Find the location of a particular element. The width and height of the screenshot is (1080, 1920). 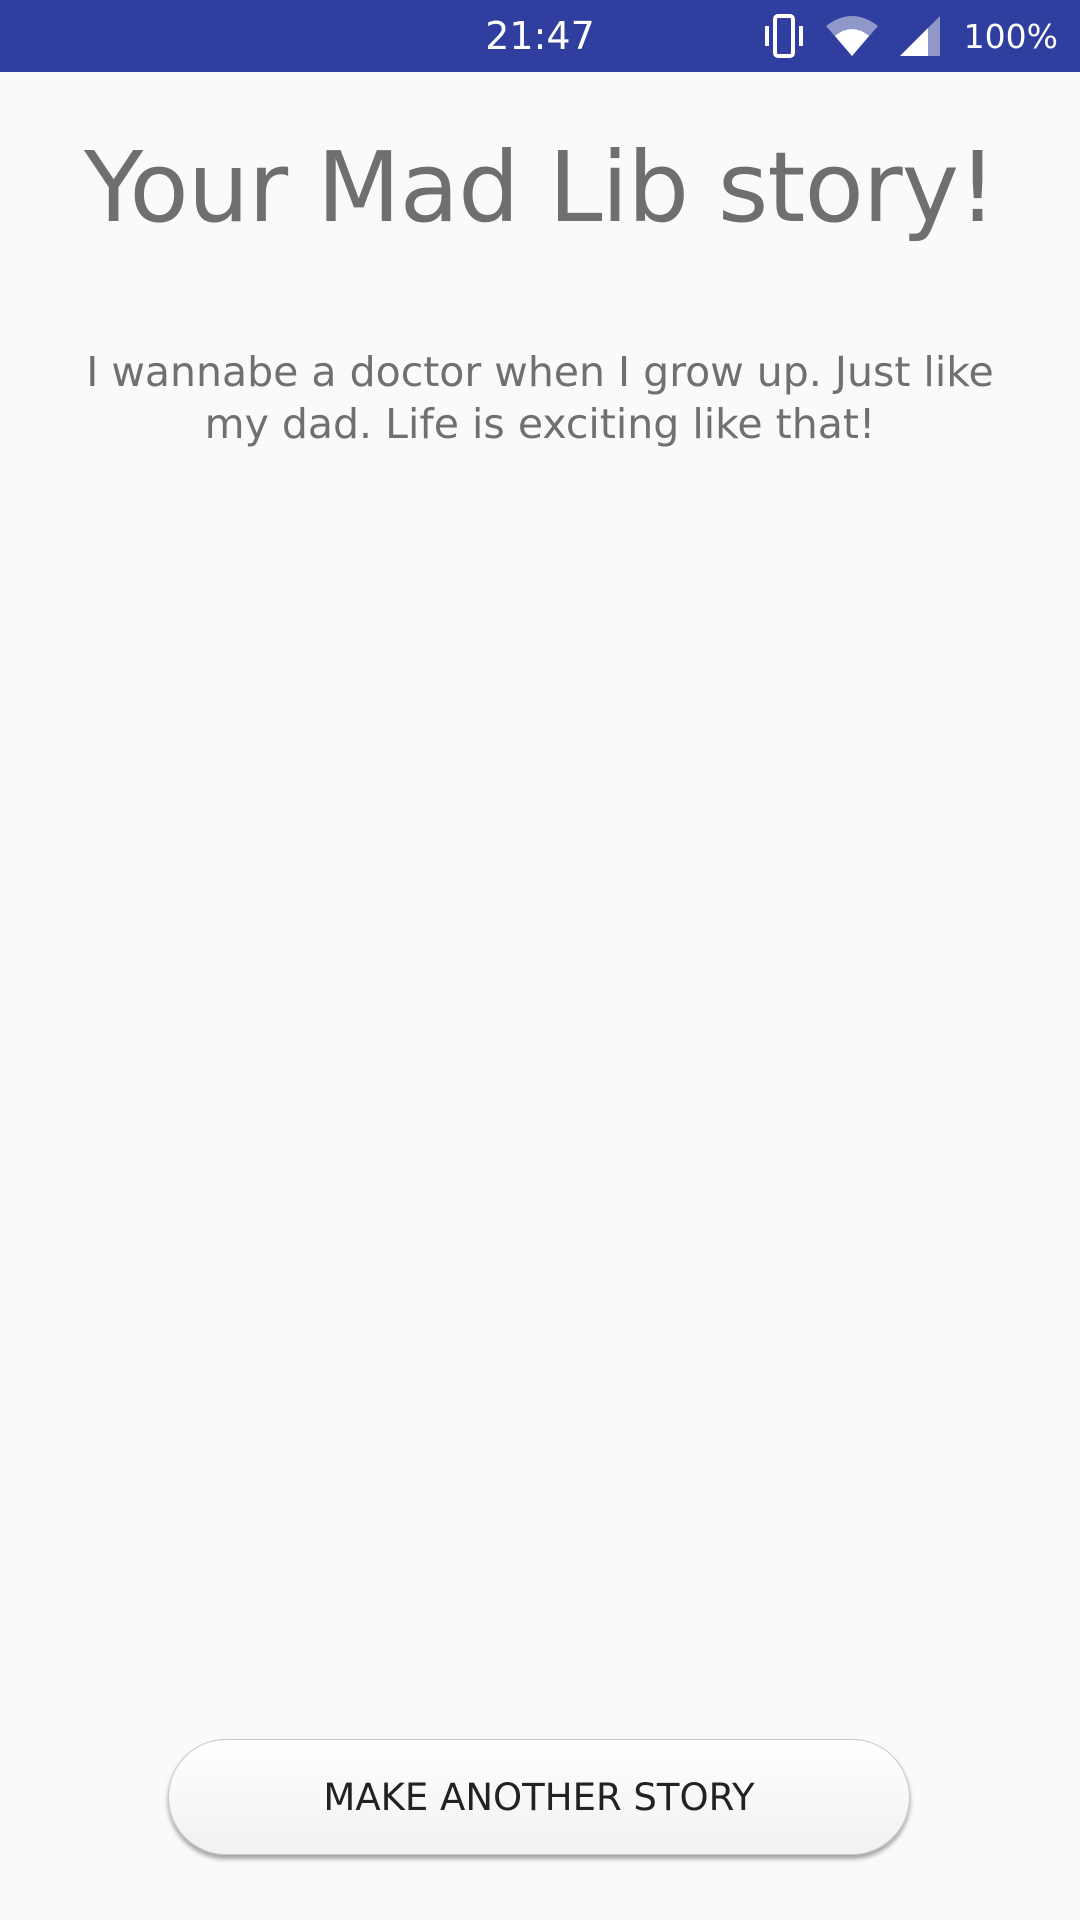

wifi-icon is located at coordinates (851, 36).